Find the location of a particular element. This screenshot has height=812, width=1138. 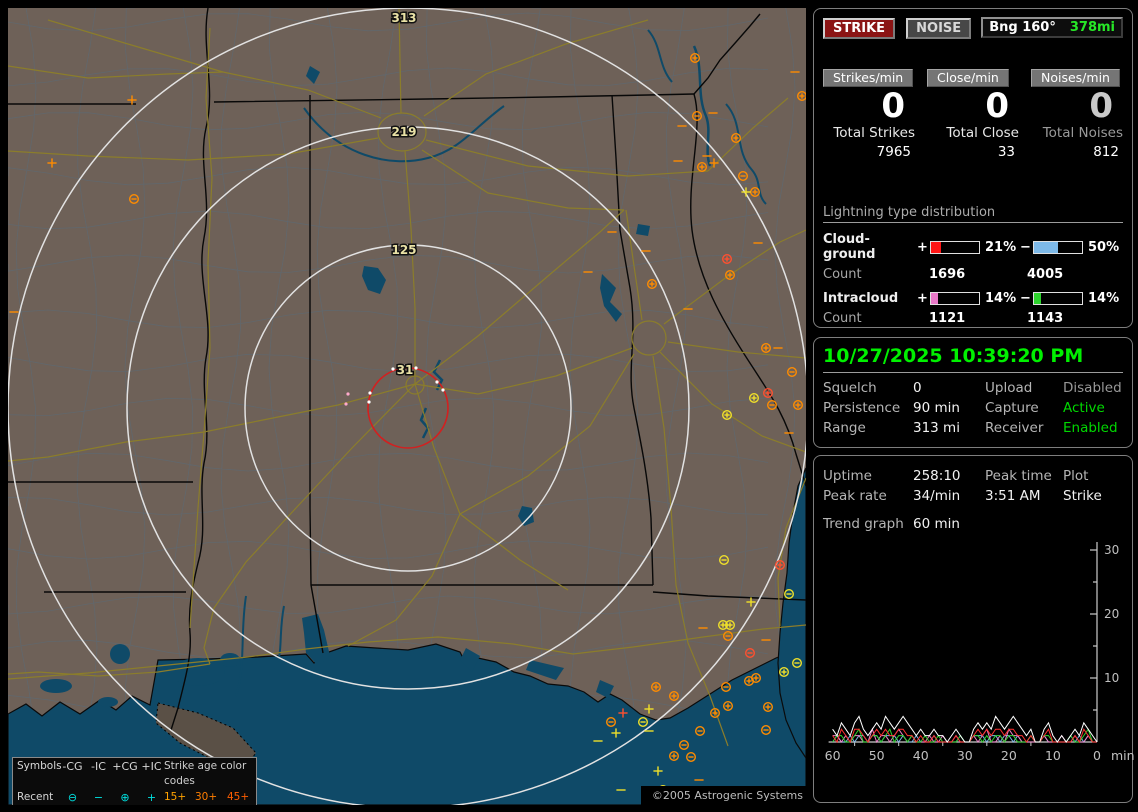

range-ring-label: 219 is located at coordinates (403, 132).